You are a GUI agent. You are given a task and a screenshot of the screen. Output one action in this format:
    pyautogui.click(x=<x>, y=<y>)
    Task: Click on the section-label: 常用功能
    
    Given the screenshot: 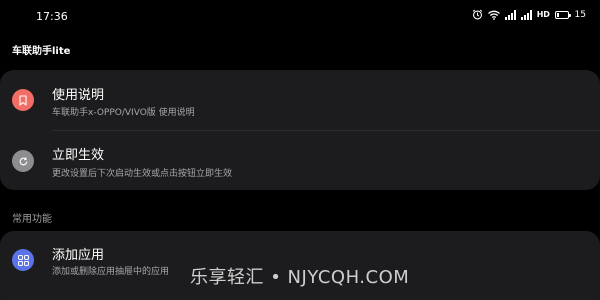 What is the action you would take?
    pyautogui.click(x=32, y=219)
    